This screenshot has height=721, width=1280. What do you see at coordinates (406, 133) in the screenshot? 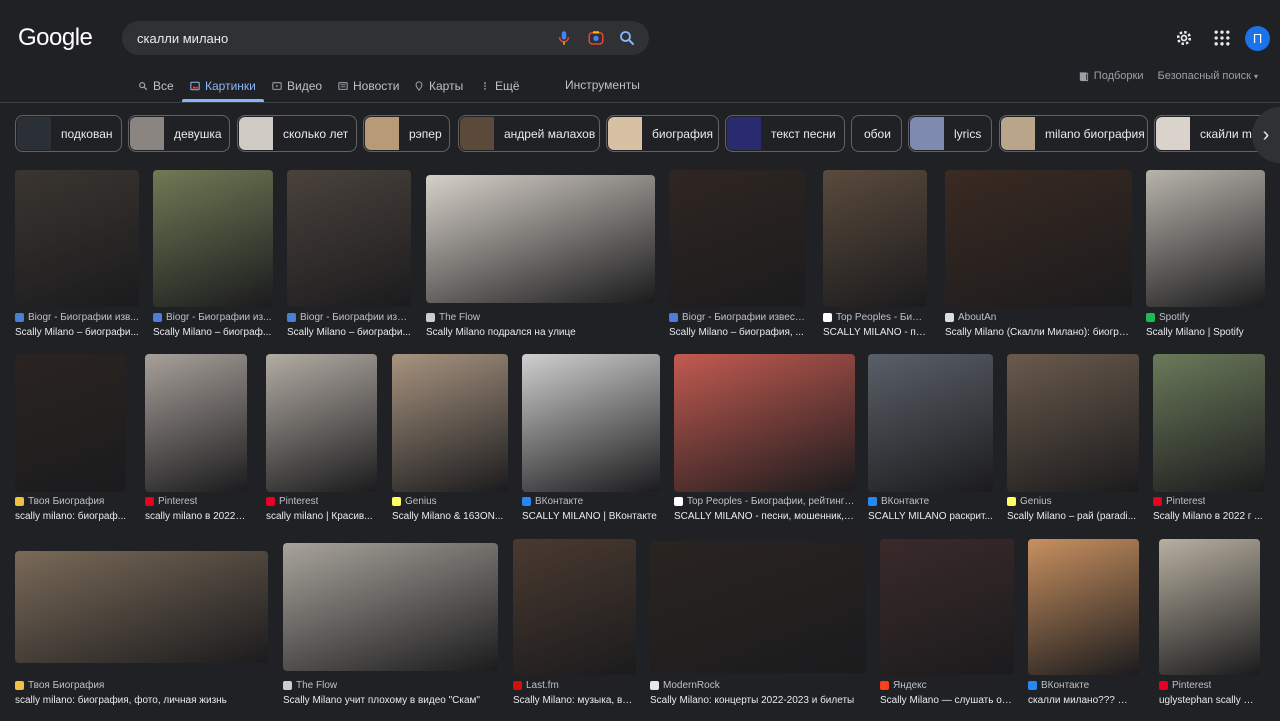
I see `related-search-chip: рэпер` at bounding box center [406, 133].